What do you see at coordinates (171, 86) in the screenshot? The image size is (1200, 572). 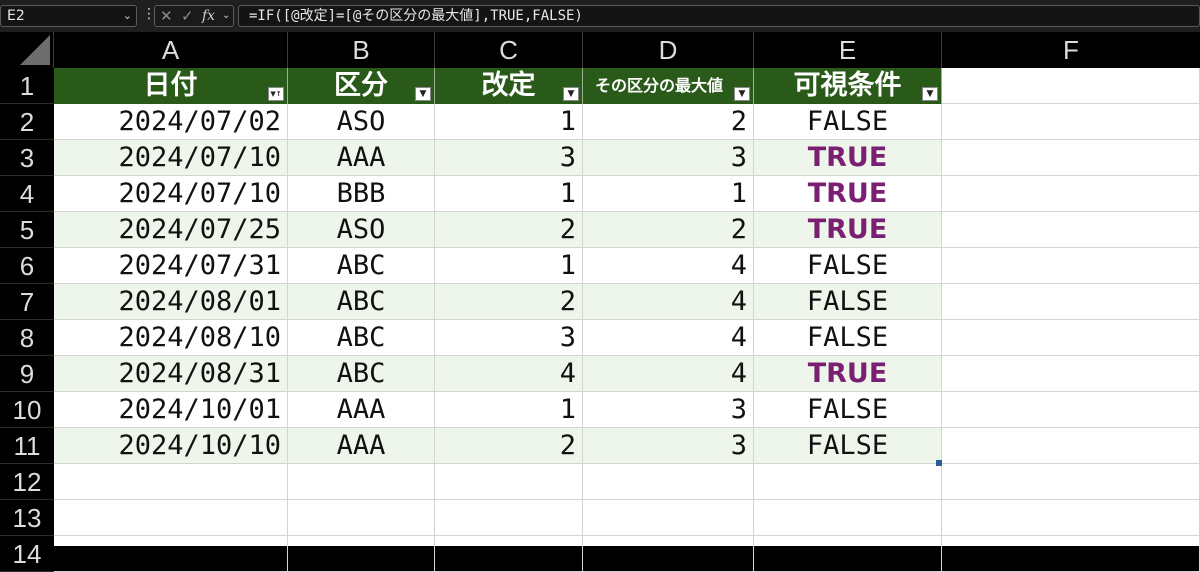 I see `table-header-a: 日付 ▼↑` at bounding box center [171, 86].